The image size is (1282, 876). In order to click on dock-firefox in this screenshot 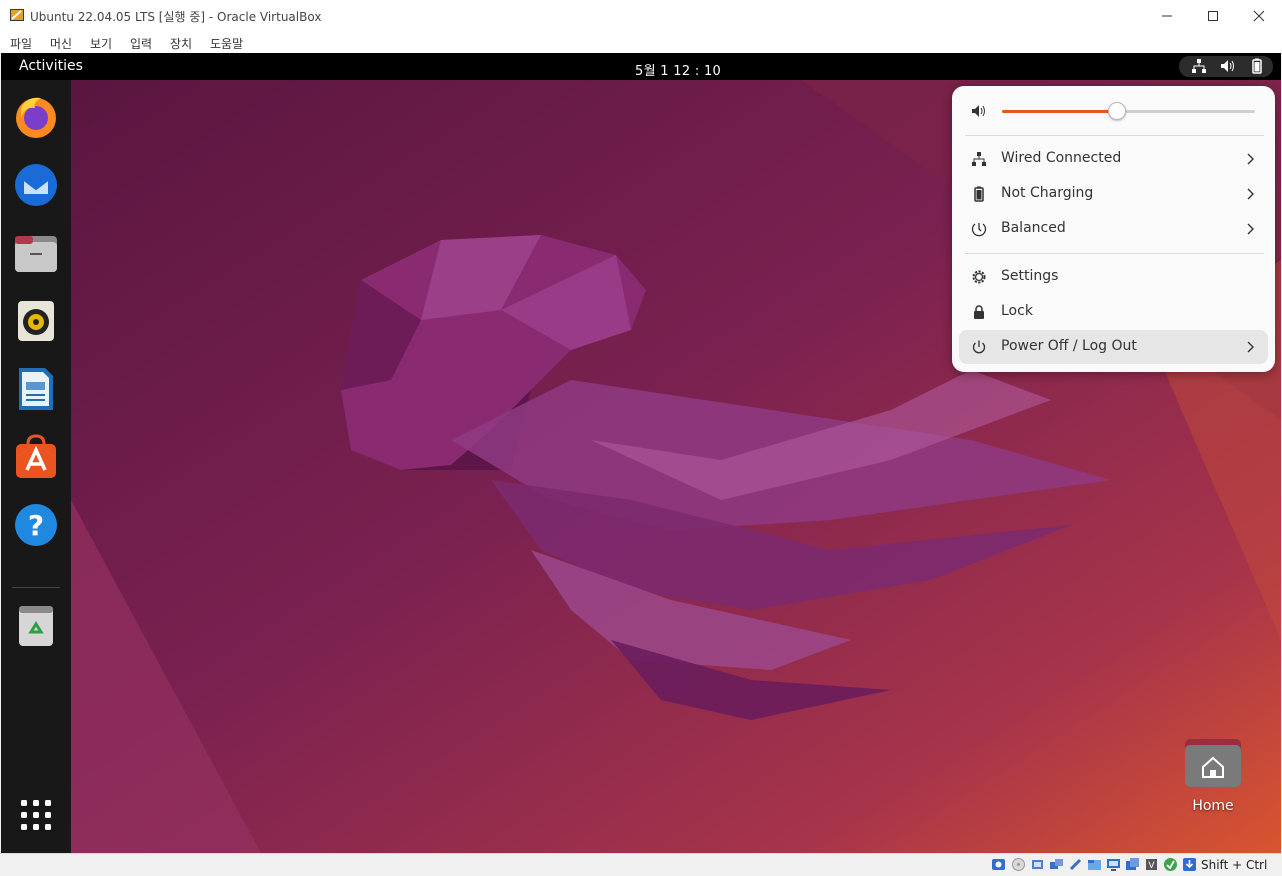, I will do `click(36, 117)`.